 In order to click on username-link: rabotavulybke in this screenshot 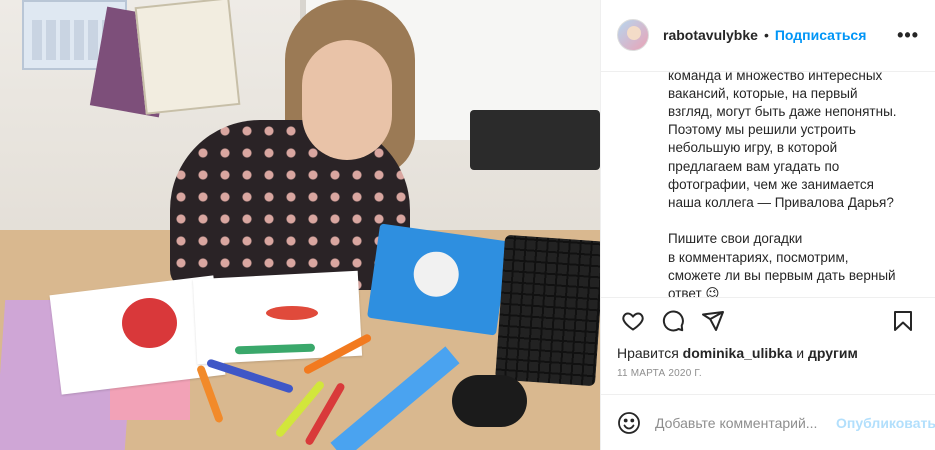, I will do `click(710, 35)`.